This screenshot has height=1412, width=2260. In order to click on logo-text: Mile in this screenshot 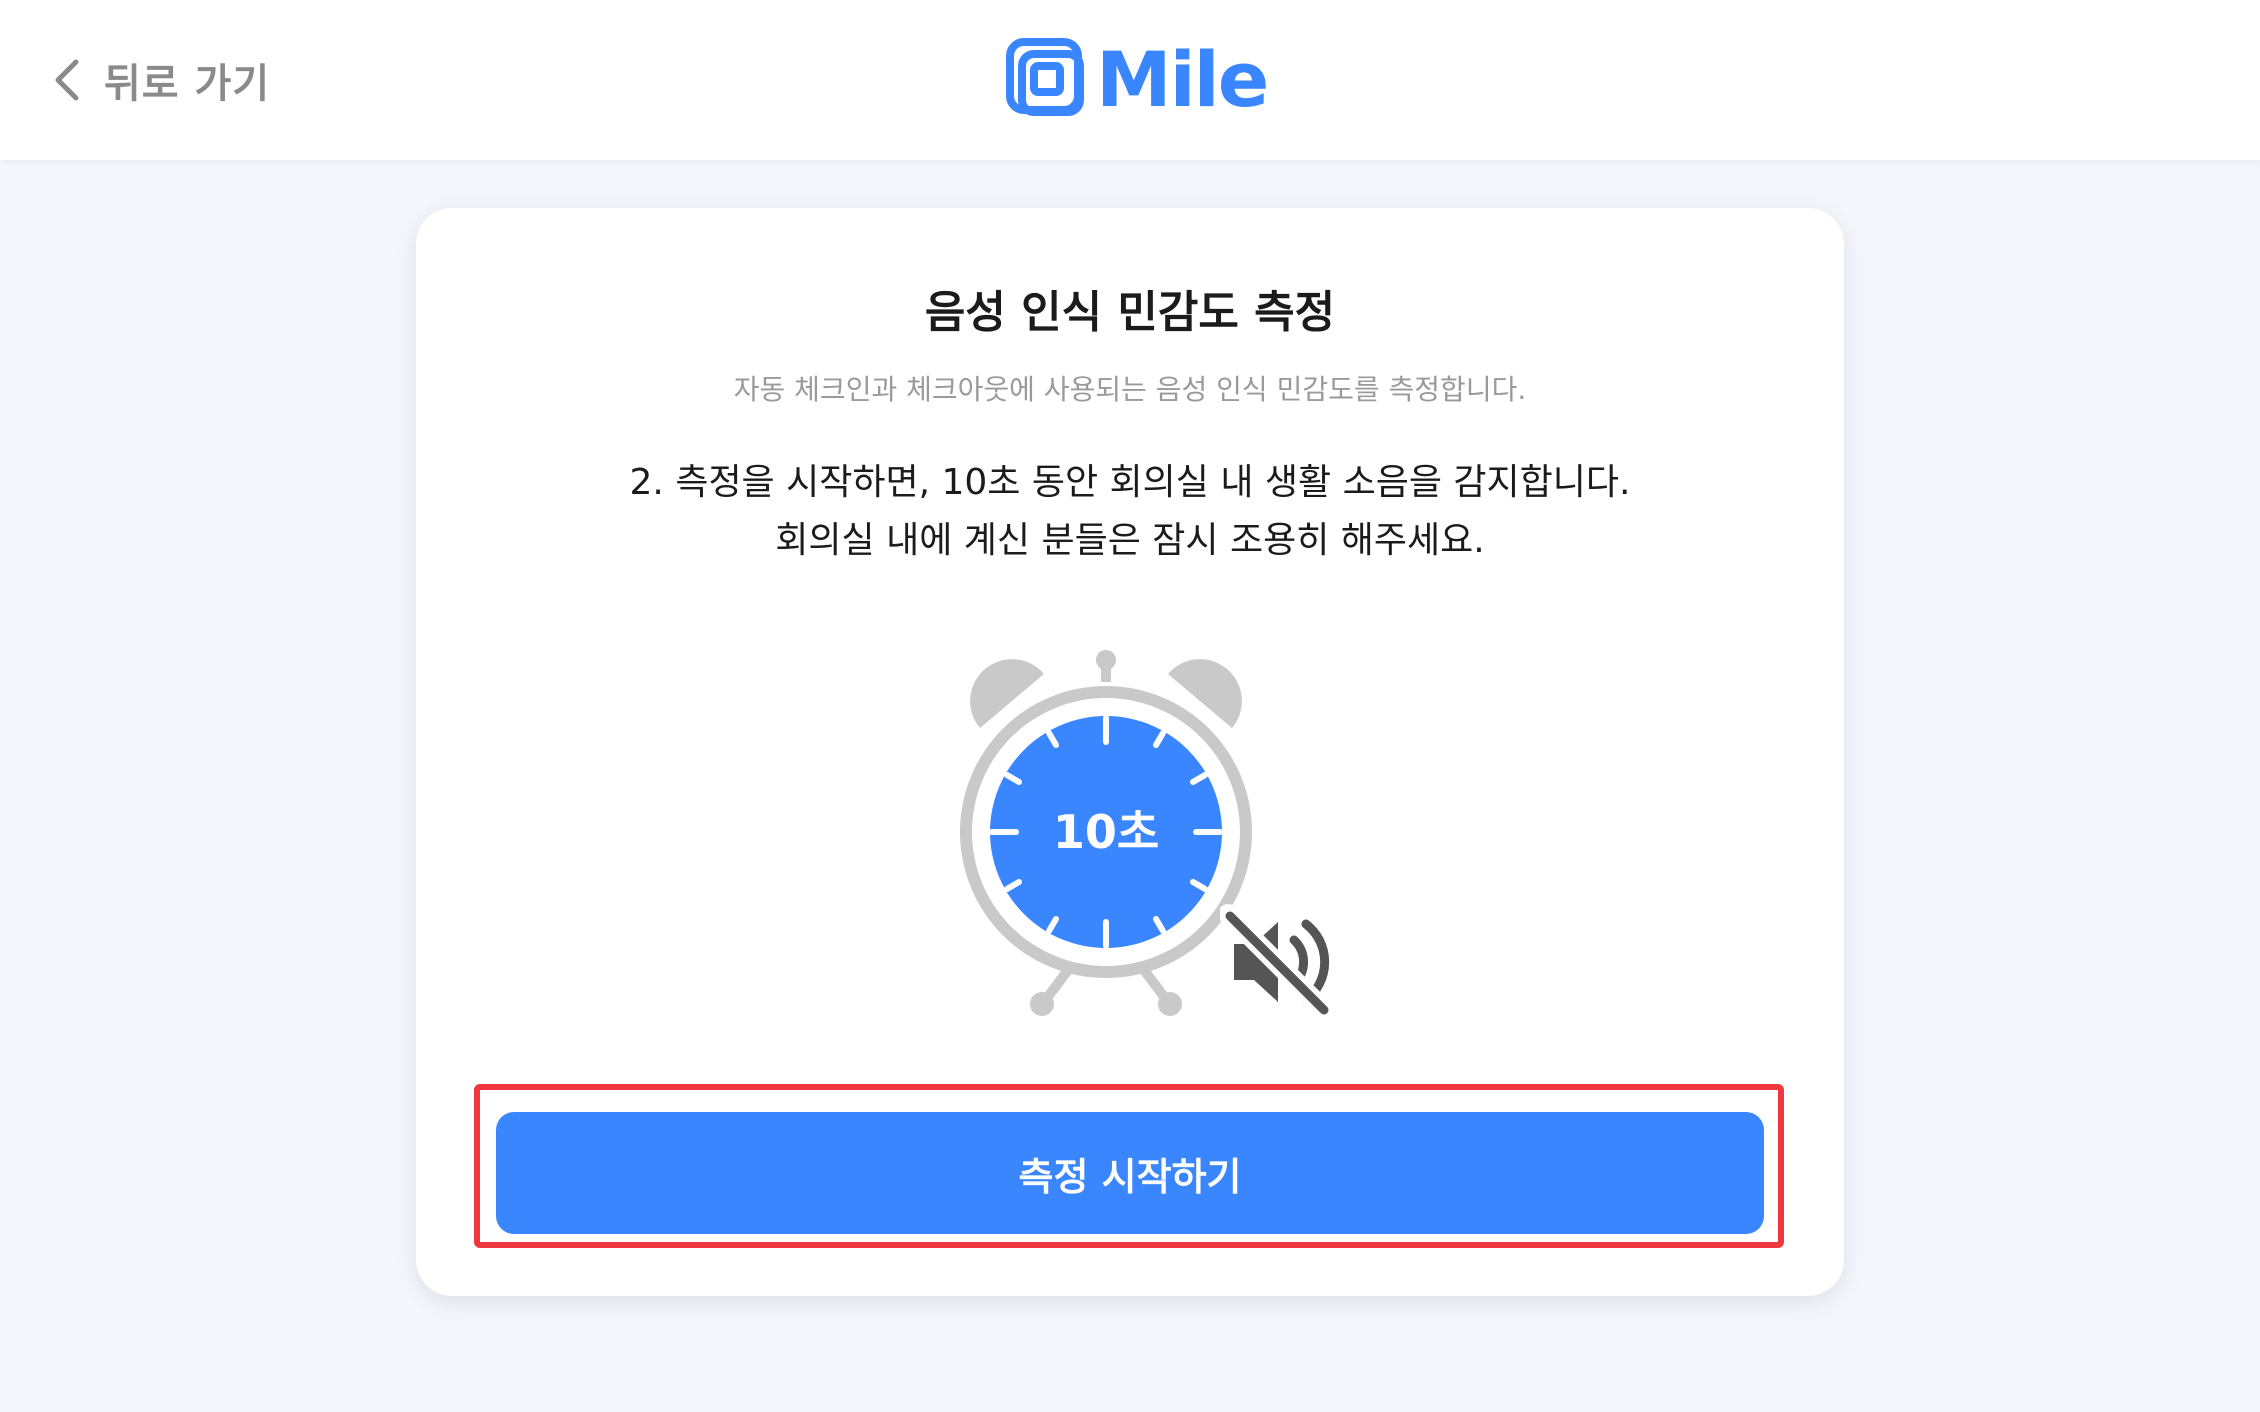, I will do `click(1182, 79)`.